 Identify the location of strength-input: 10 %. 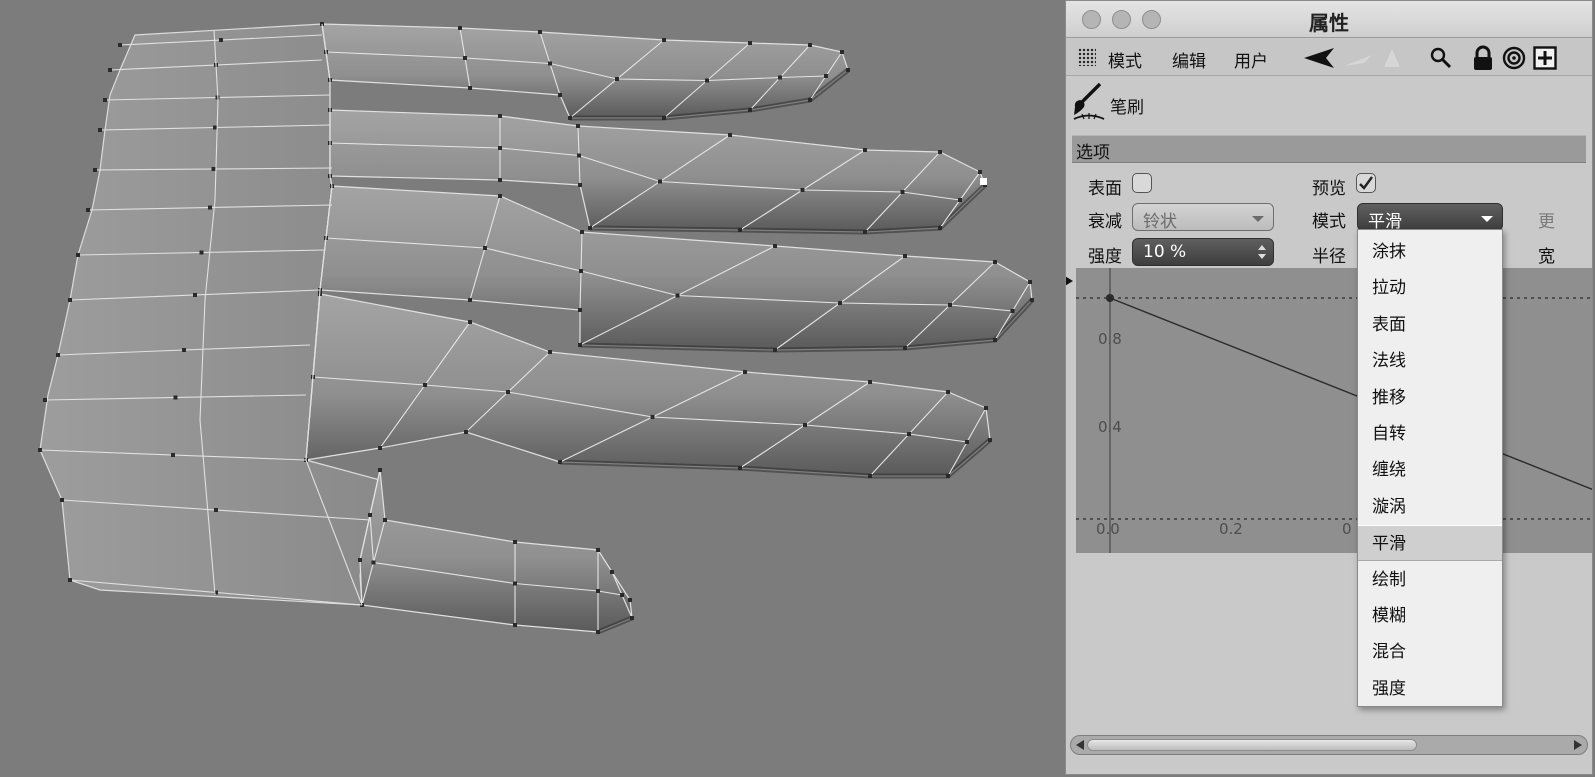
(1203, 252).